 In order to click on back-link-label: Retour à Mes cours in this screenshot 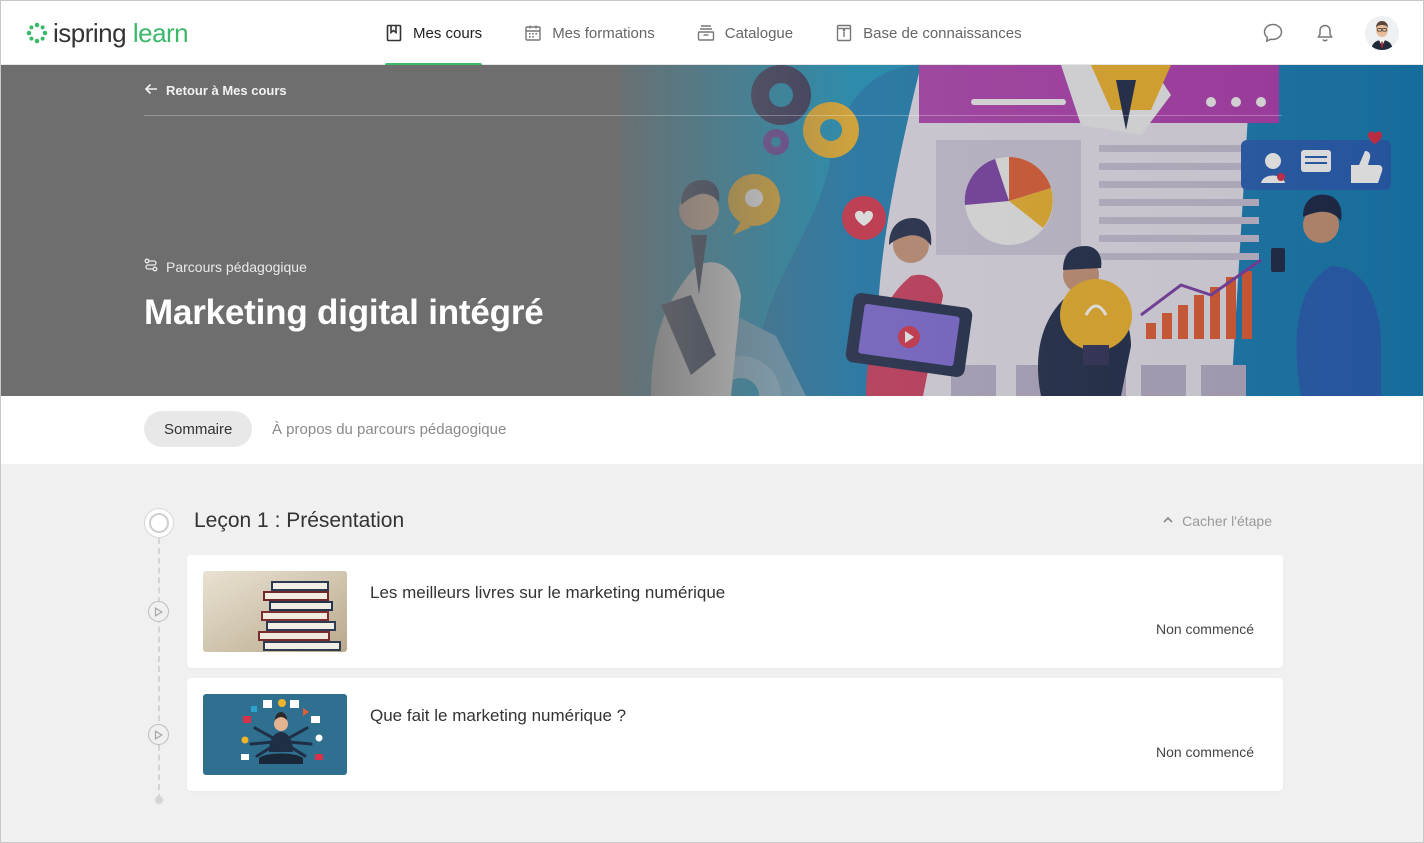, I will do `click(226, 90)`.